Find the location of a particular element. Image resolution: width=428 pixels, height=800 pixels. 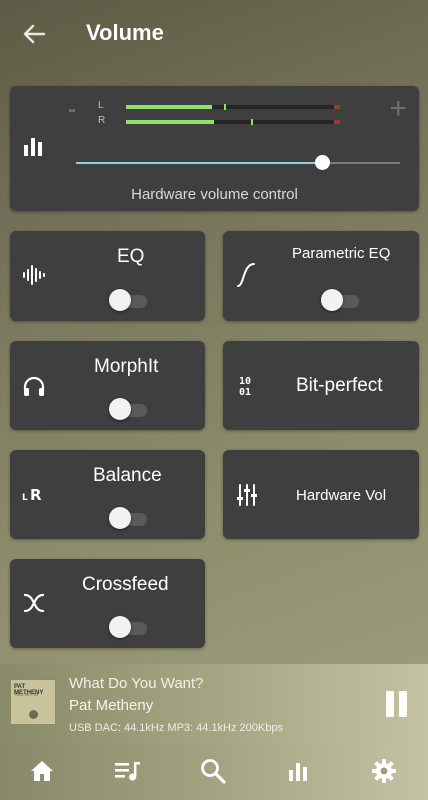

nav-settings is located at coordinates (384, 771).